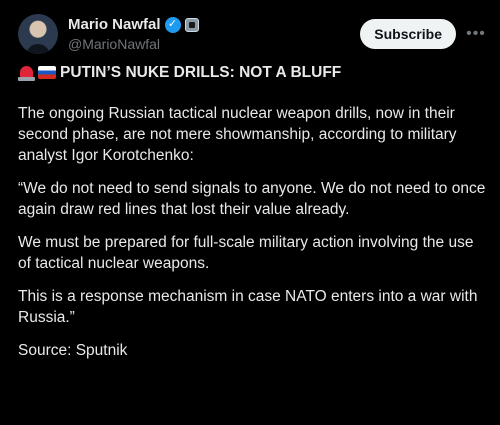  What do you see at coordinates (38, 34) in the screenshot?
I see `avatar` at bounding box center [38, 34].